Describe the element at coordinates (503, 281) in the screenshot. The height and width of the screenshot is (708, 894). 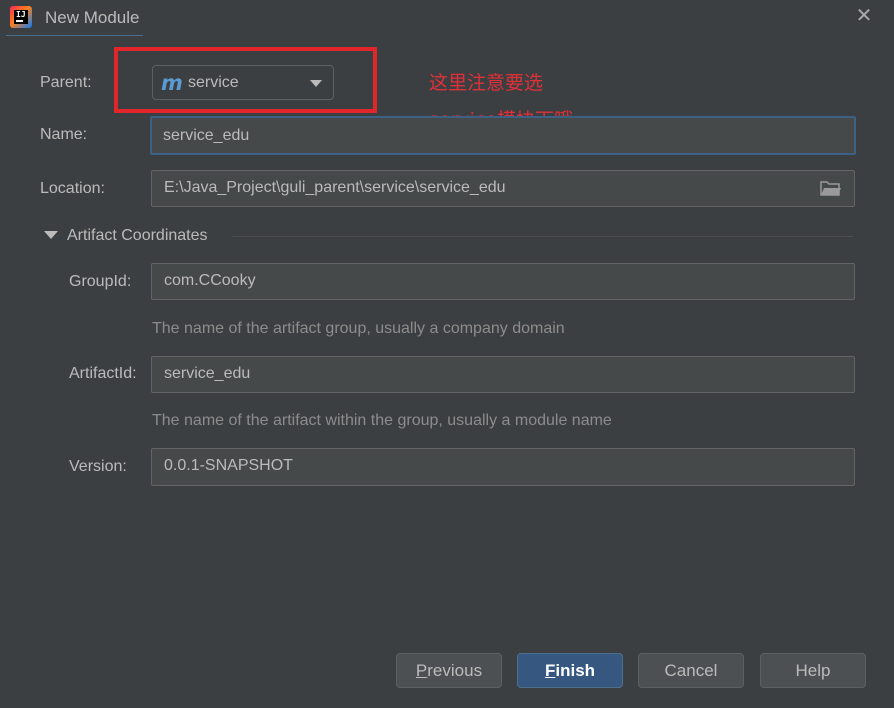
I see `groupid-field: com.CCooky` at that location.